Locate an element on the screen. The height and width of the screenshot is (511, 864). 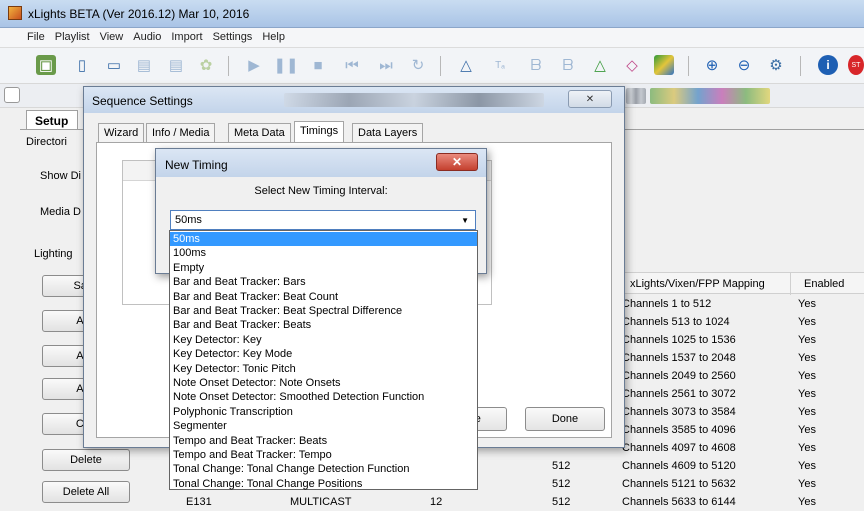
mapping-cell: Channels 5121 to 5632 is located at coordinates (679, 484).